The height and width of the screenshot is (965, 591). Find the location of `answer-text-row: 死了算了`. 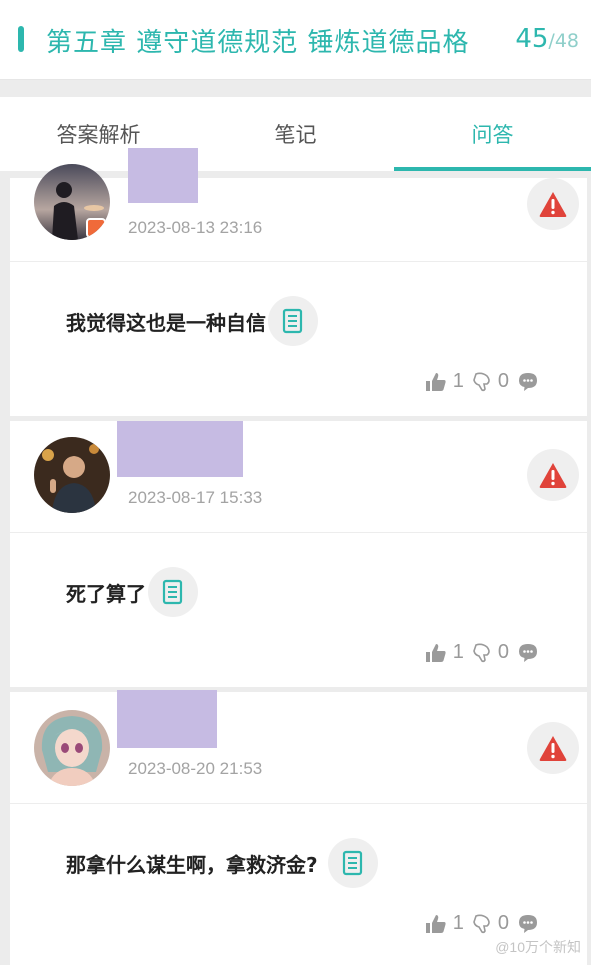

answer-text-row: 死了算了 is located at coordinates (132, 592).